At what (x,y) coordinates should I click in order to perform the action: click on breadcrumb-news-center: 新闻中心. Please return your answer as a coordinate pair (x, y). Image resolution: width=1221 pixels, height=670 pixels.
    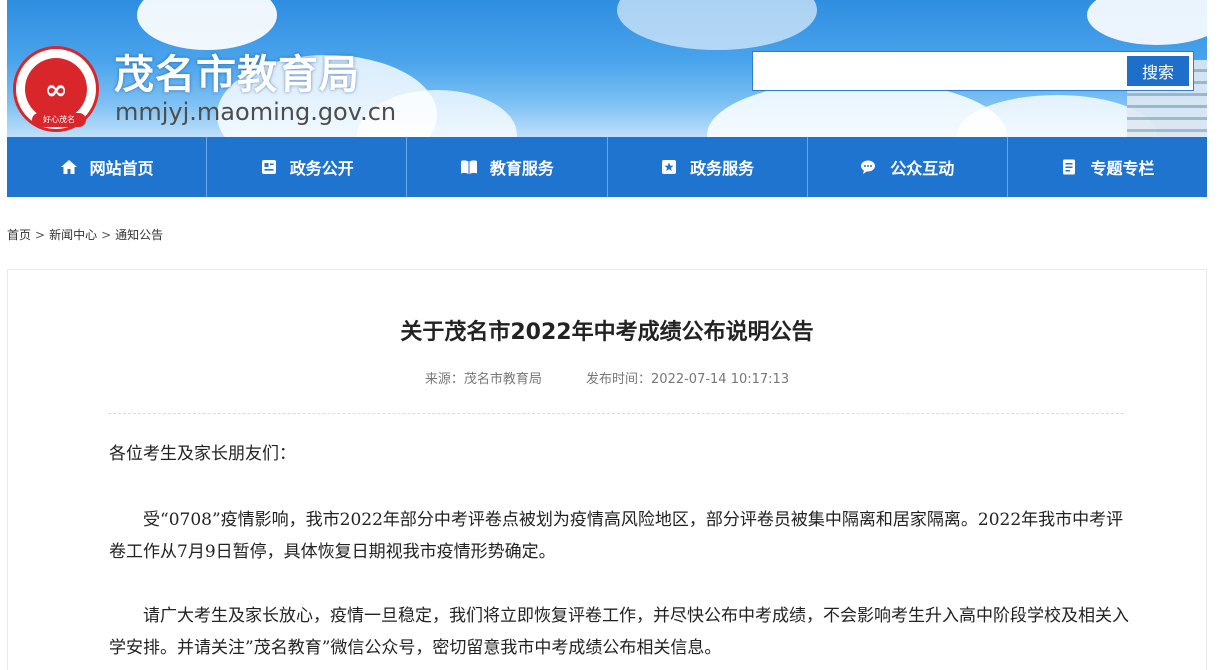
    Looking at the image, I should click on (73, 234).